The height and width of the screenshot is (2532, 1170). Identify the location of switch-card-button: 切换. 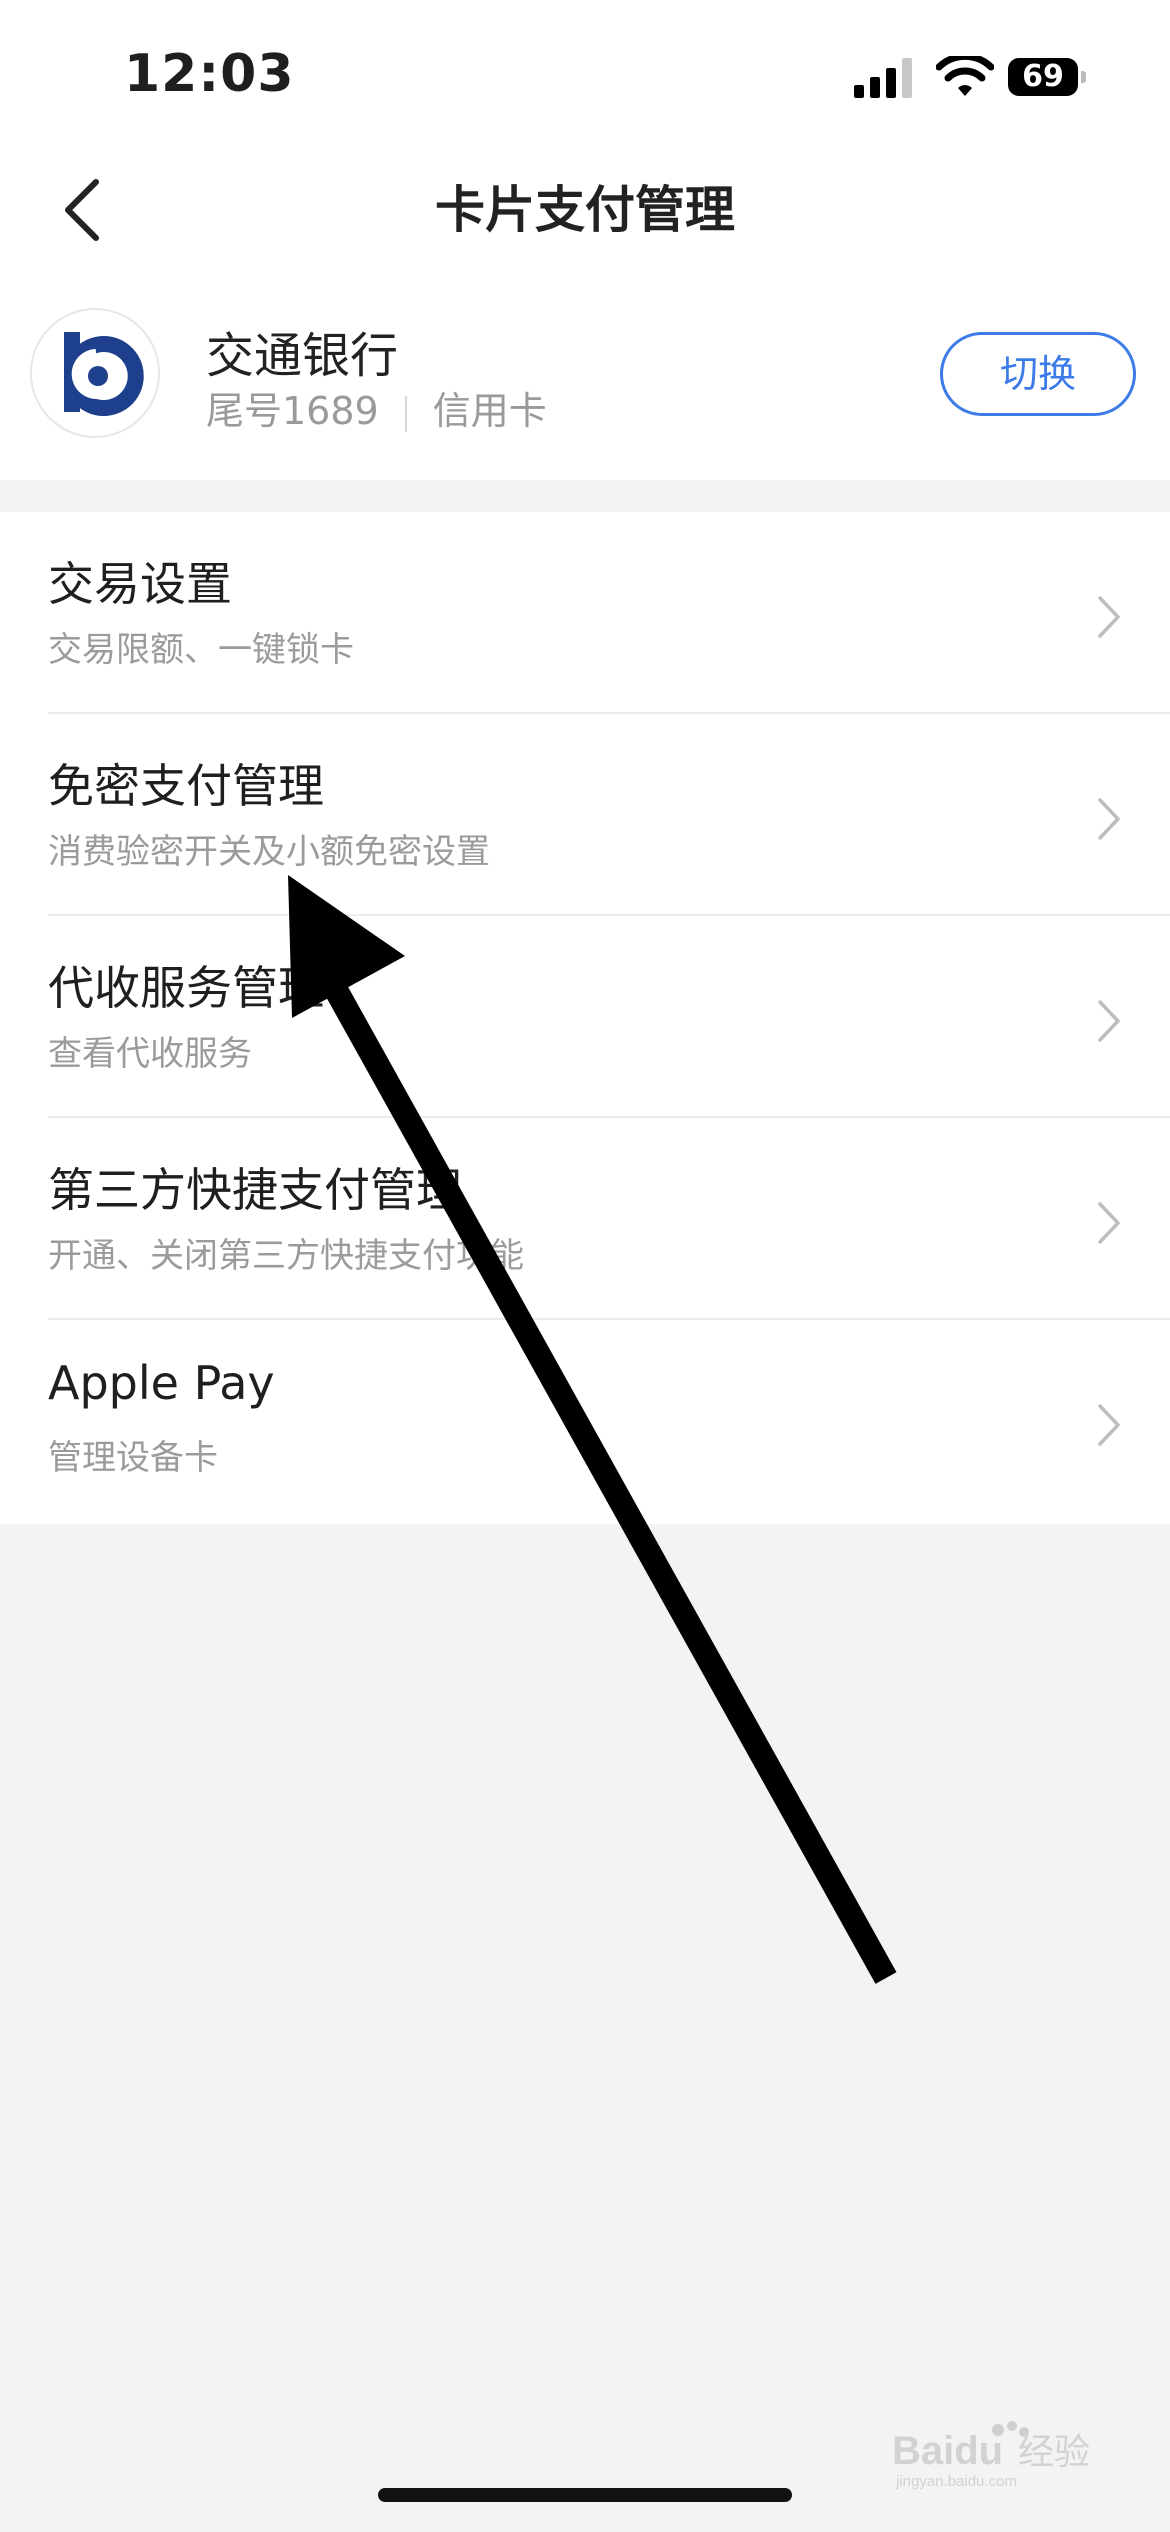
(1038, 374).